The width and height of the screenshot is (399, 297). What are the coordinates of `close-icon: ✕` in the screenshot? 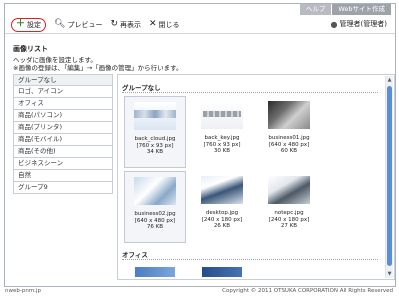 It's located at (153, 24).